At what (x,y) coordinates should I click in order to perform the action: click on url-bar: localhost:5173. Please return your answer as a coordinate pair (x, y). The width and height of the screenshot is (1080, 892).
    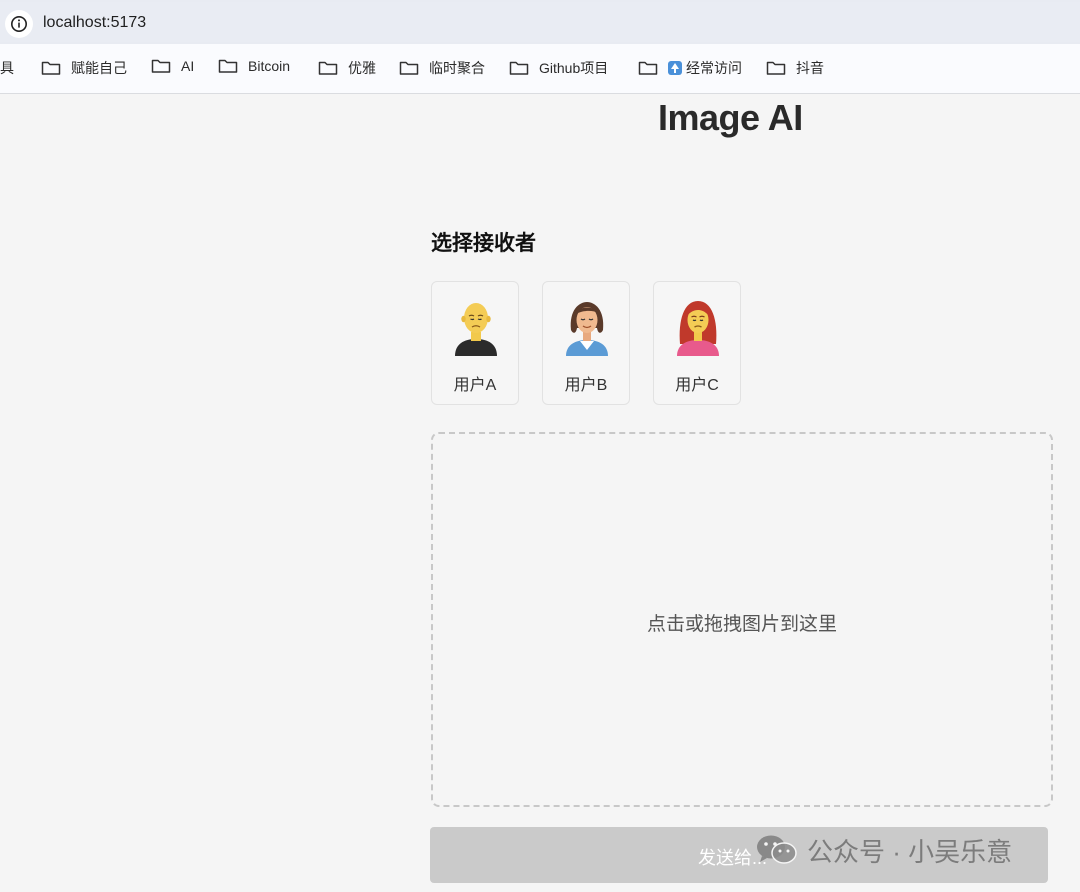
    Looking at the image, I should click on (540, 22).